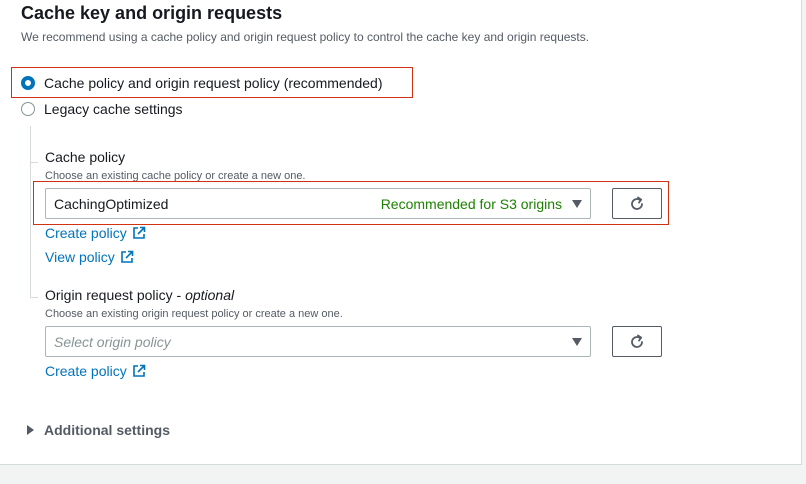 The width and height of the screenshot is (806, 484). What do you see at coordinates (111, 203) in the screenshot?
I see `cache-policy-selected-value: CachingOptimized` at bounding box center [111, 203].